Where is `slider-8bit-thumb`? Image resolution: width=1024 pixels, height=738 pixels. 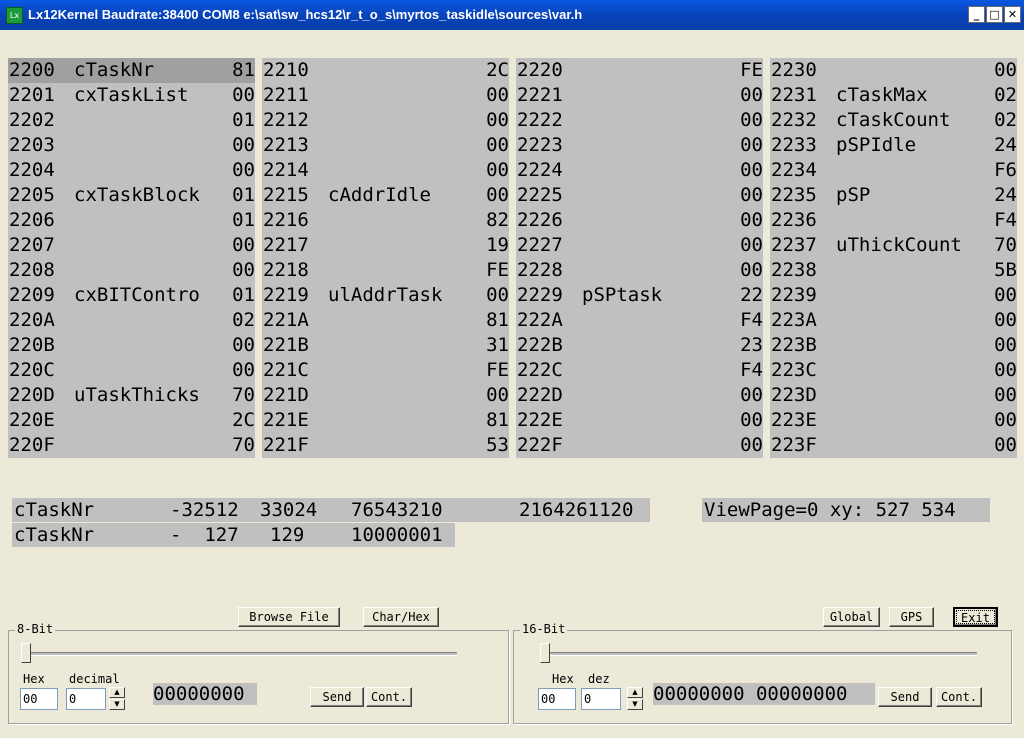 slider-8bit-thumb is located at coordinates (26, 653).